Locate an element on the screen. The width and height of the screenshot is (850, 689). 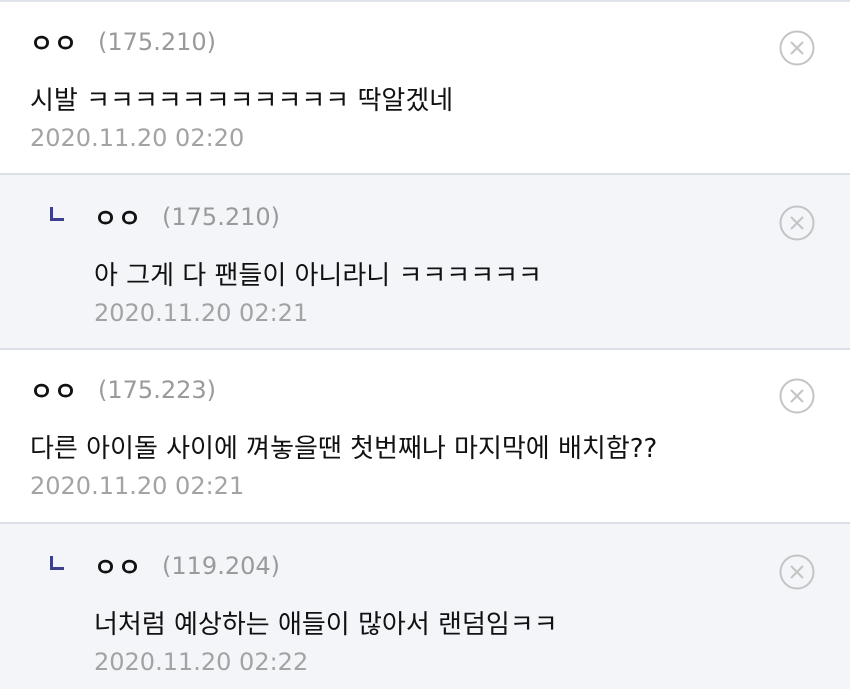
comment-date: 2020.11.20 02:22 is located at coordinates (201, 662).